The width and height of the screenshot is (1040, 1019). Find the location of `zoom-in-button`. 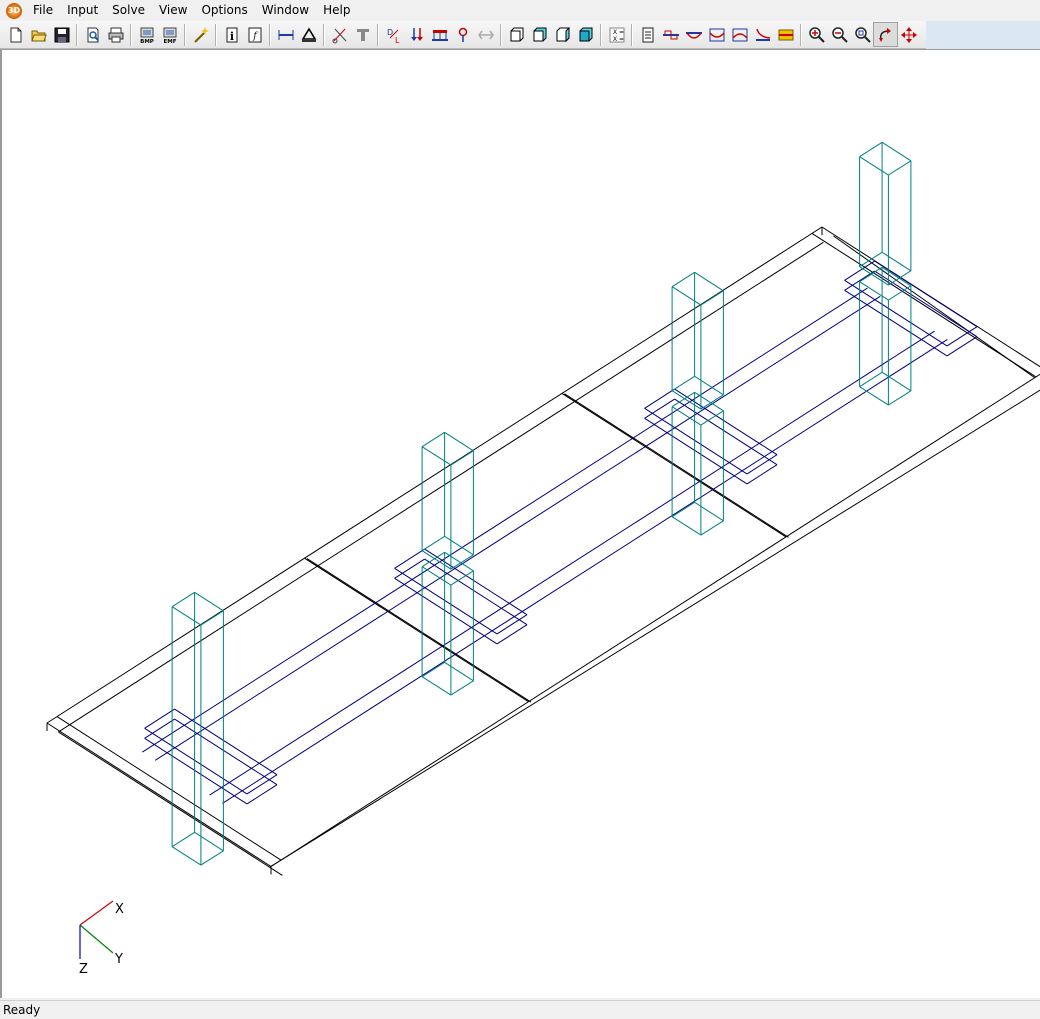

zoom-in-button is located at coordinates (816, 34).